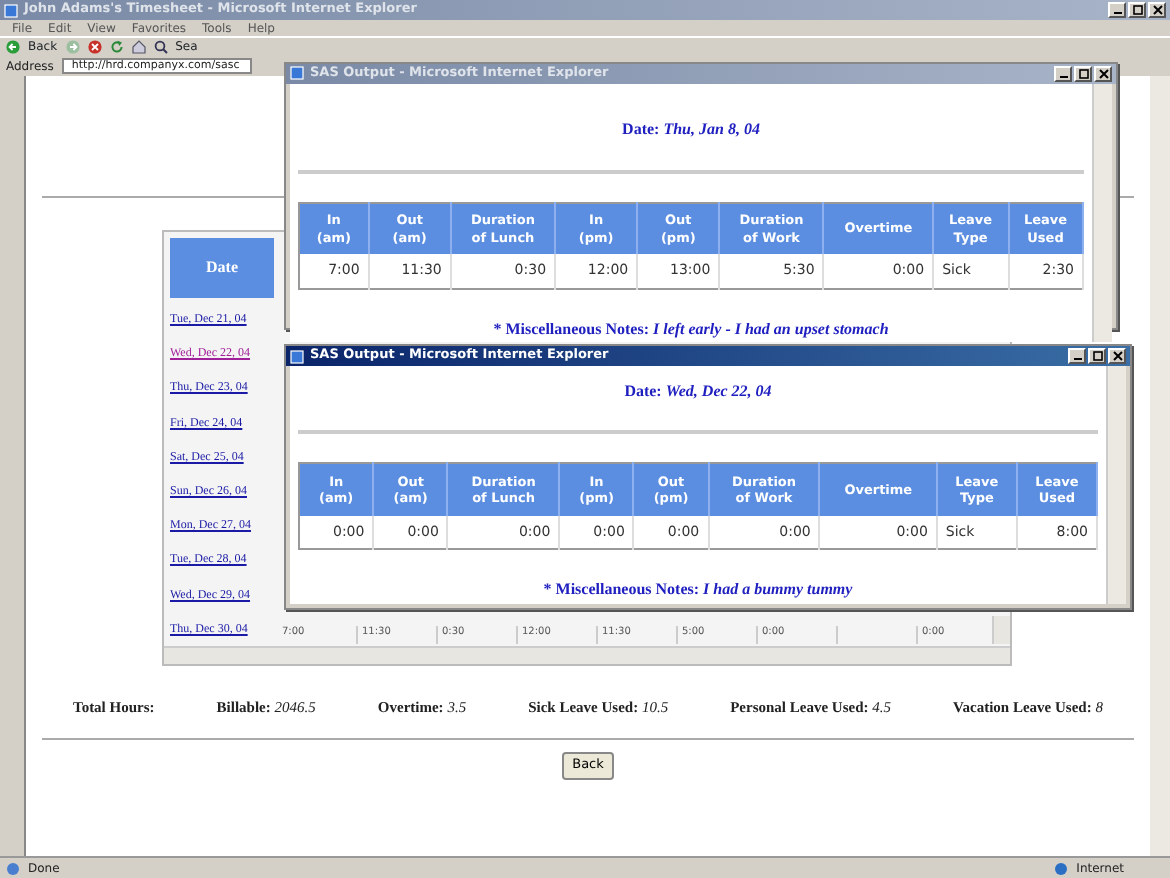  Describe the element at coordinates (698, 590) in the screenshot. I see `notes-text: * Miscellaneous Notes: I had a bummy tummy` at that location.